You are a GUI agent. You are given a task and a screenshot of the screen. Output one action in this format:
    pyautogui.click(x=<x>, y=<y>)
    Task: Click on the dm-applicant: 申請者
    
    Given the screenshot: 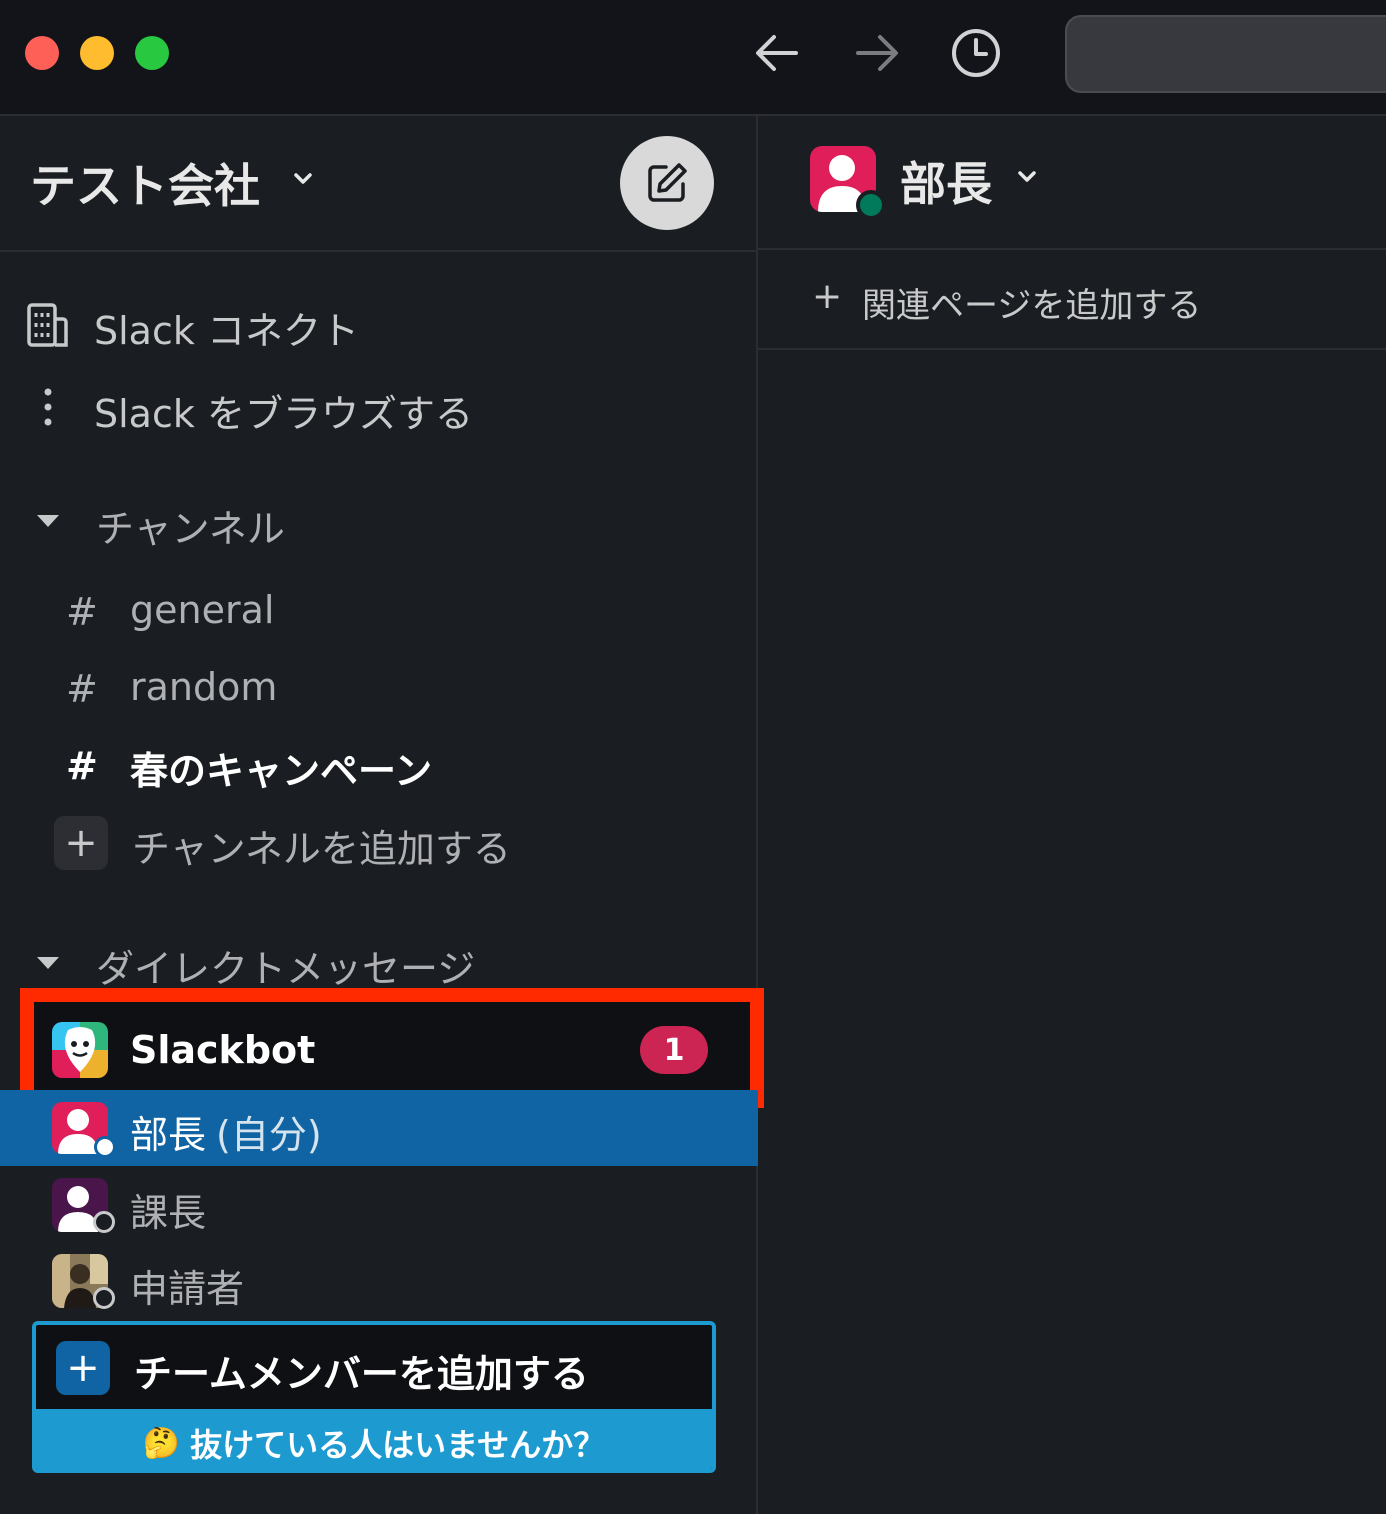 What is the action you would take?
    pyautogui.click(x=187, y=1285)
    